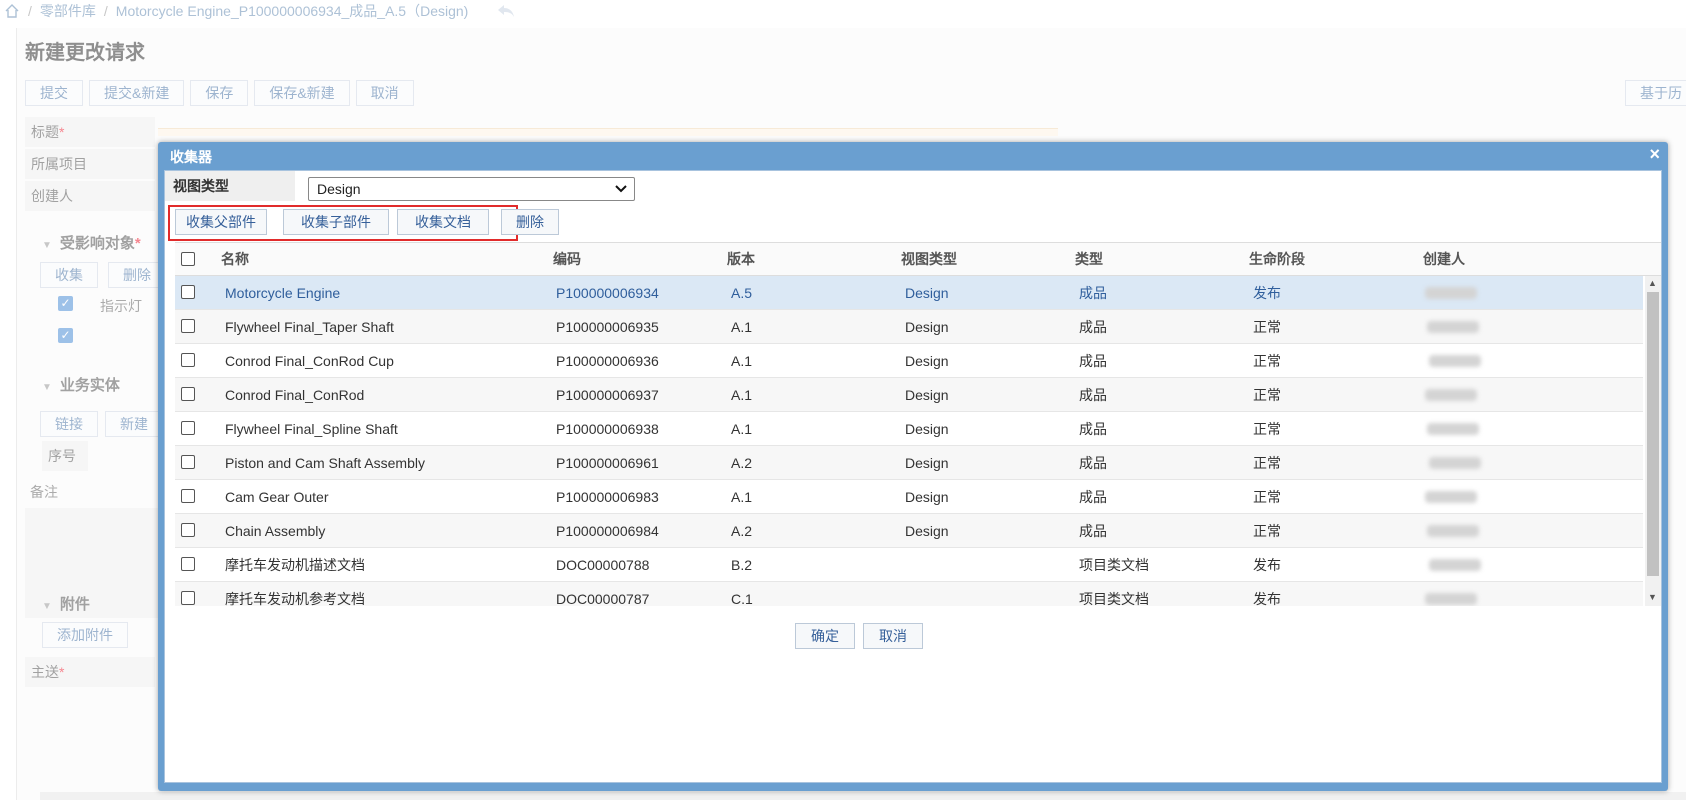 The height and width of the screenshot is (800, 1686). What do you see at coordinates (336, 222) in the screenshot?
I see `collect-child-parts-button: 收集子部件` at bounding box center [336, 222].